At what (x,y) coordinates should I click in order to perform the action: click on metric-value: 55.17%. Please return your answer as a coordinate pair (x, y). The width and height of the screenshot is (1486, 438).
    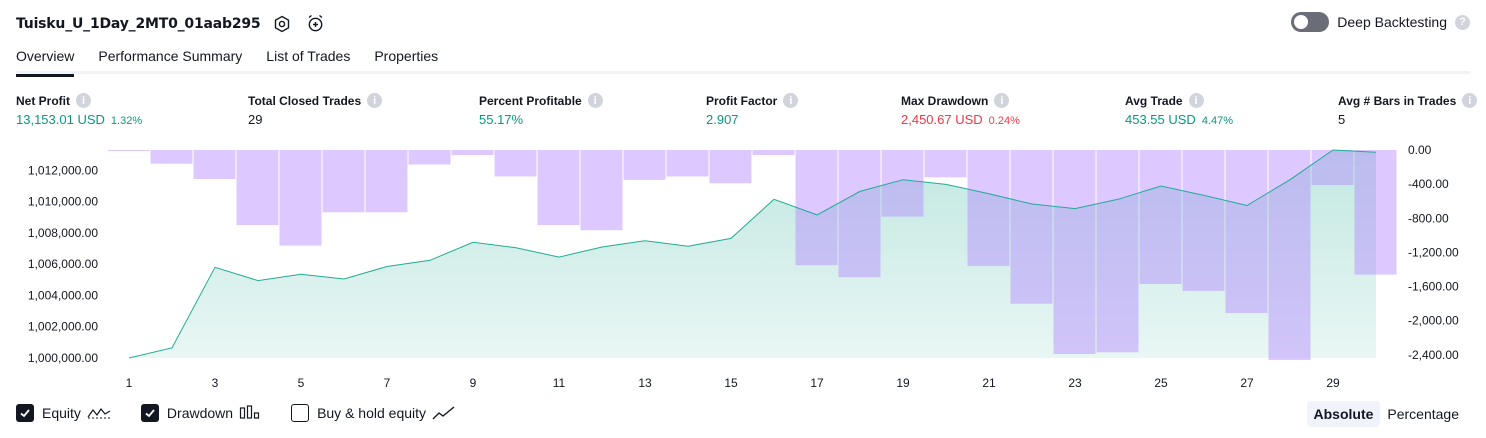
    Looking at the image, I should click on (501, 119).